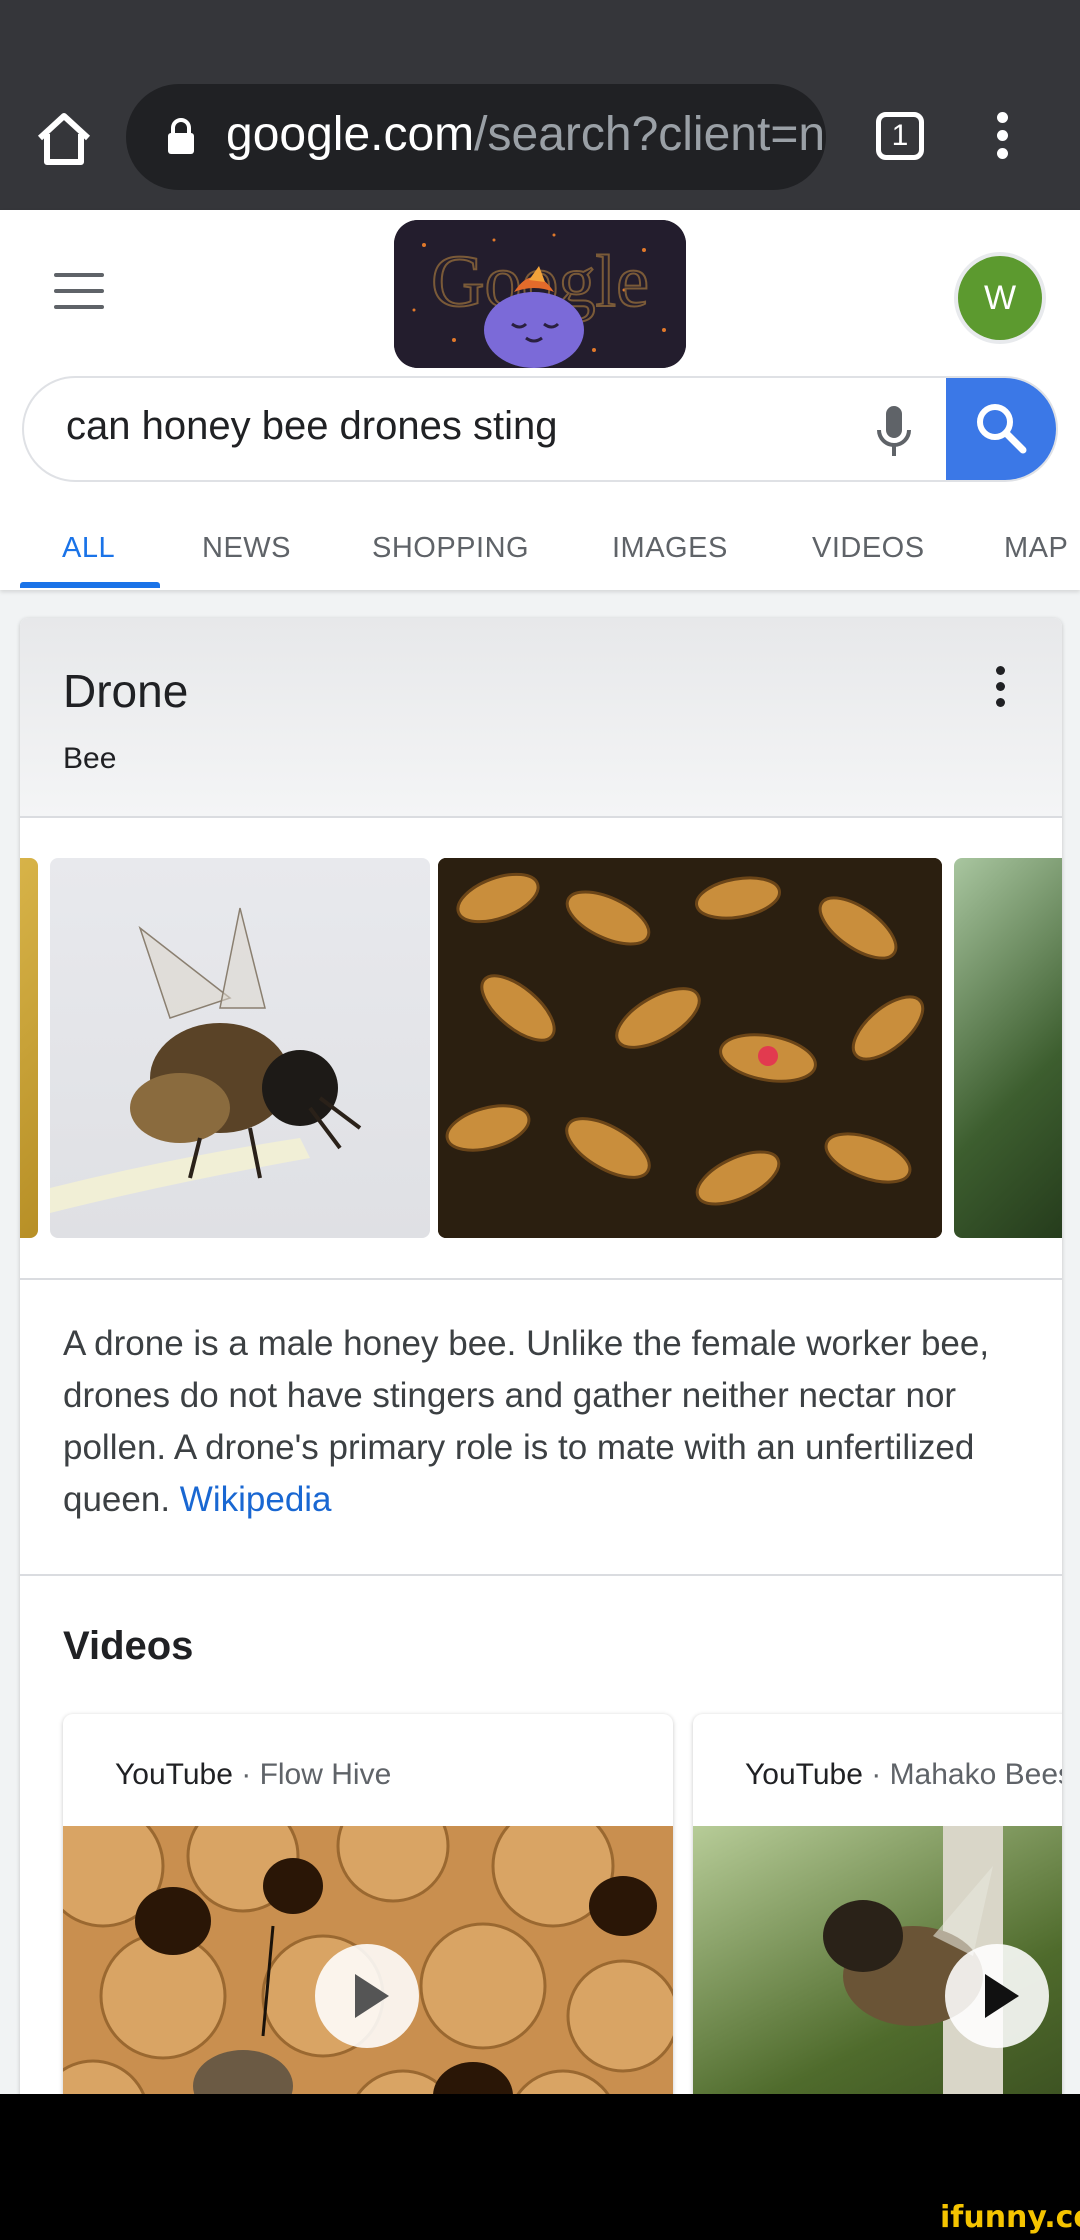 Image resolution: width=1080 pixels, height=2240 pixels. What do you see at coordinates (88, 548) in the screenshot?
I see `tab-all: ALL` at bounding box center [88, 548].